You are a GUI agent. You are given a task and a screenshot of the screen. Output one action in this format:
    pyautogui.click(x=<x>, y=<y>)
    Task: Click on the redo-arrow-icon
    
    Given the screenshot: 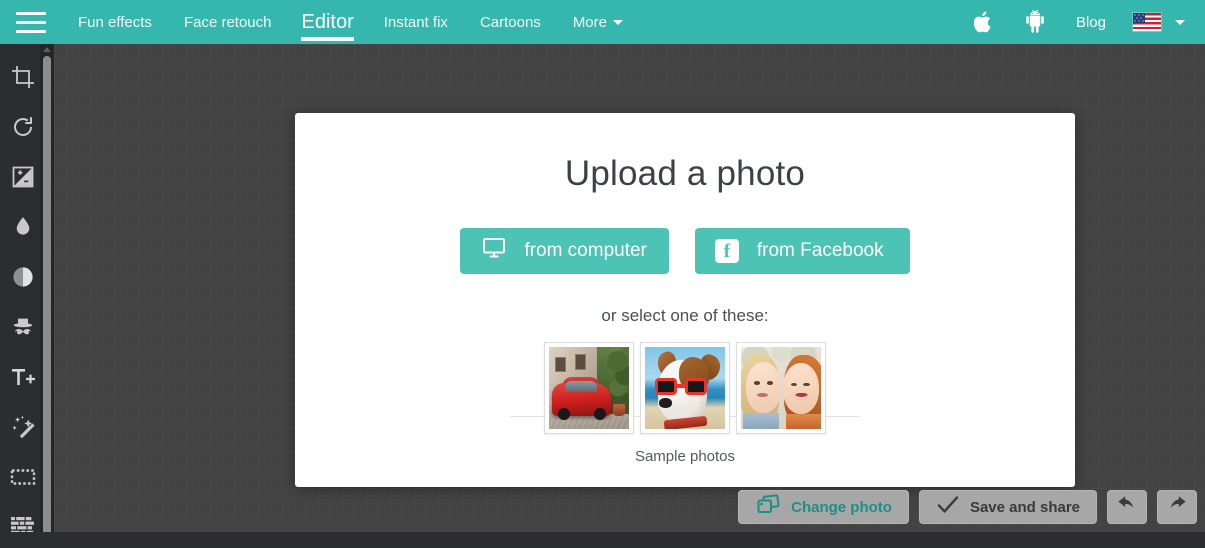 What is the action you would take?
    pyautogui.click(x=1177, y=507)
    